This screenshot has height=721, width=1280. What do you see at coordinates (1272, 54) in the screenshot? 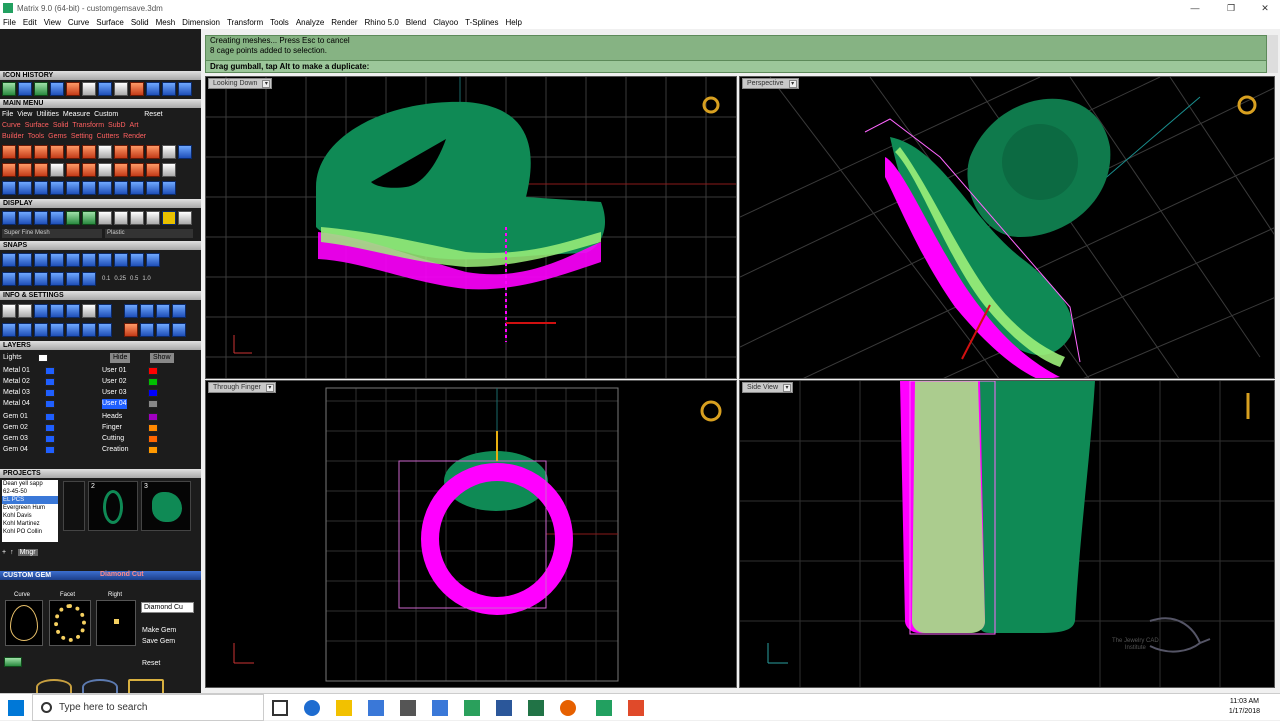
I see `command-scrollbar` at bounding box center [1272, 54].